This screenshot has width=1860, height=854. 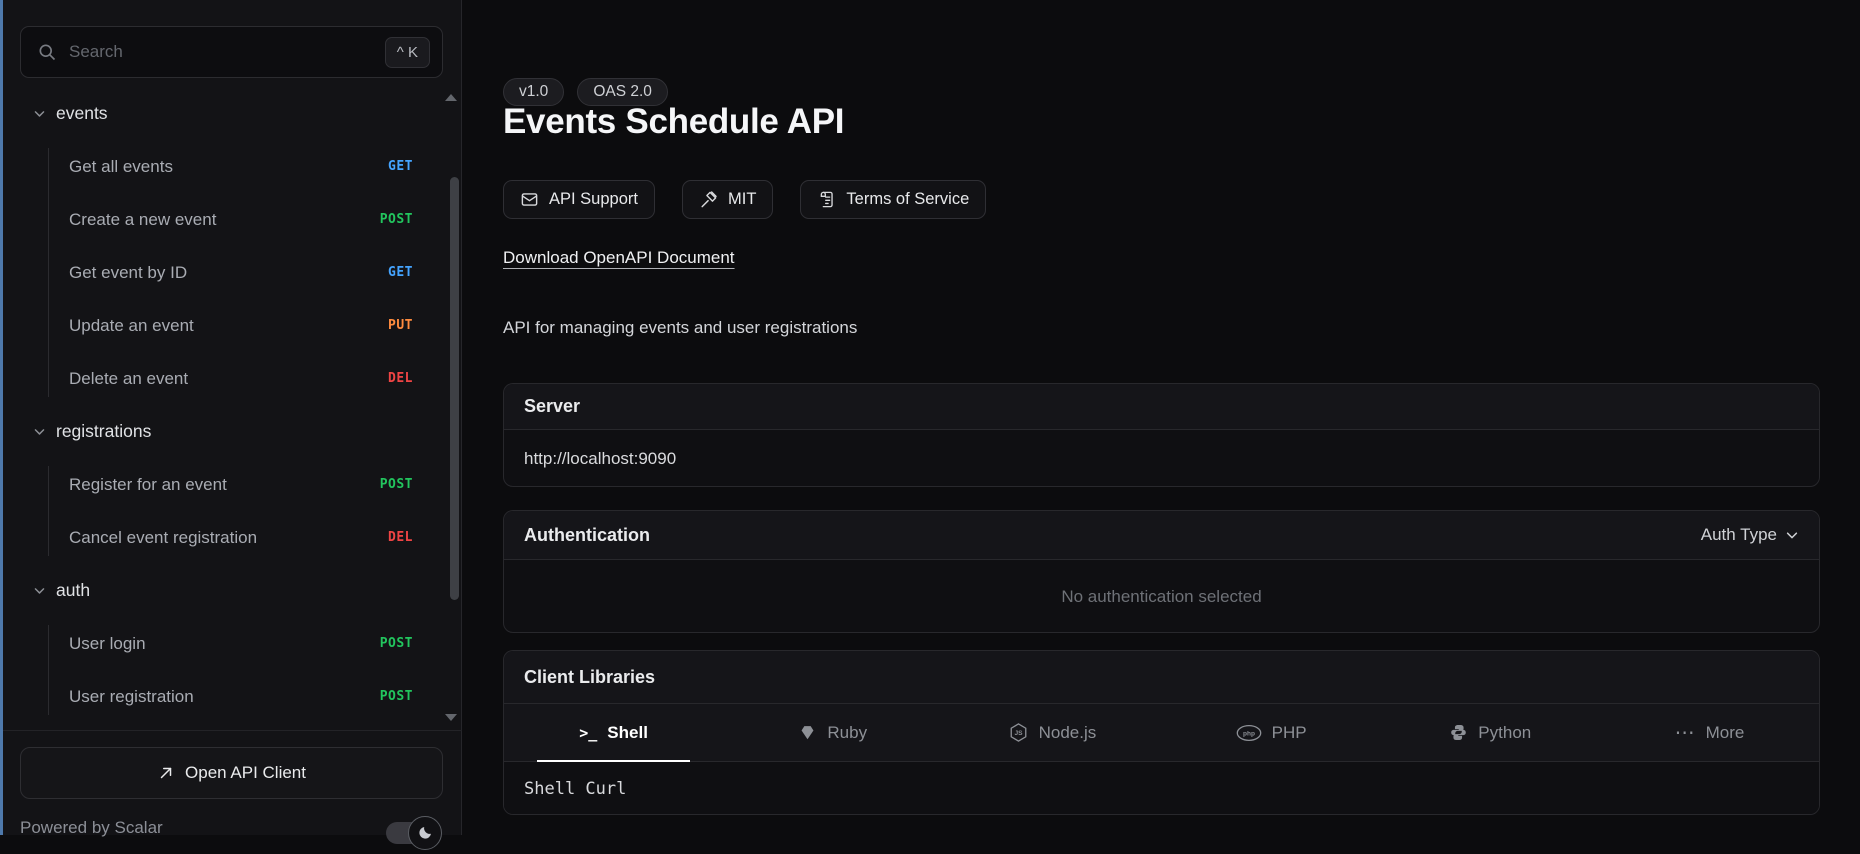 What do you see at coordinates (232, 730) in the screenshot?
I see `sidebar-divider` at bounding box center [232, 730].